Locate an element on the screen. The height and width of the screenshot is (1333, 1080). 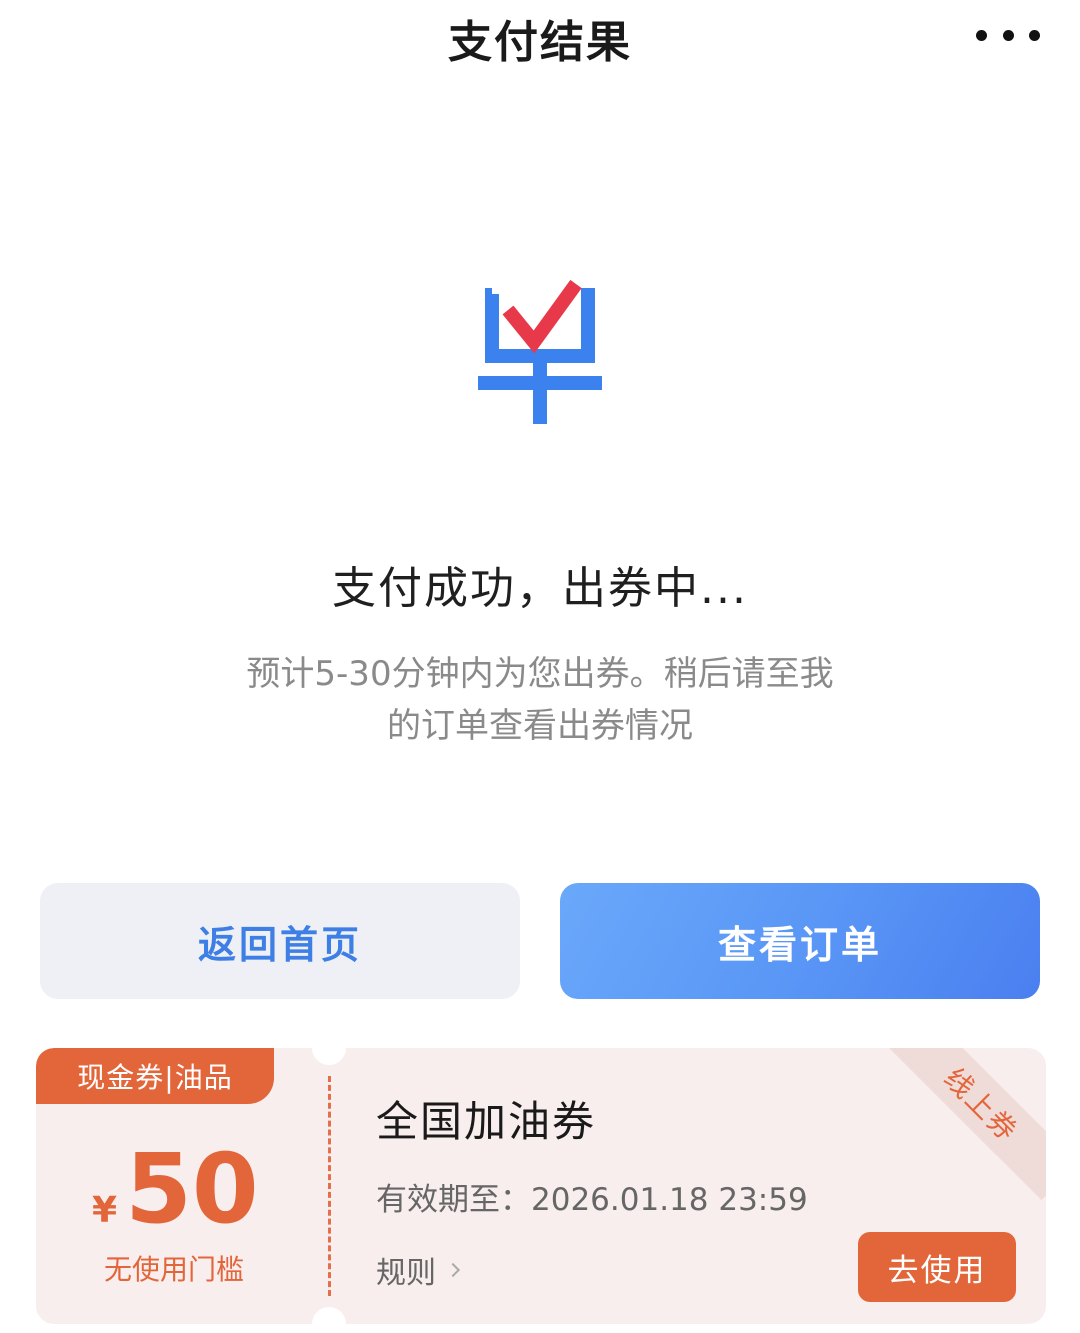
status-description-line: 的订单查看出券情况 is located at coordinates (540, 726).